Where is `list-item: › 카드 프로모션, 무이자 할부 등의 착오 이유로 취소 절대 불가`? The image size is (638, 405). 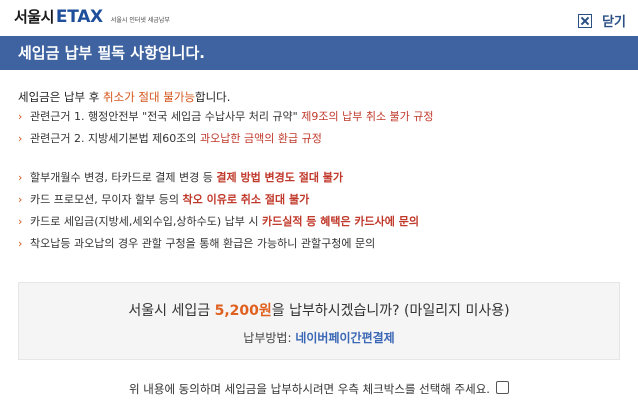 list-item: › 카드 프로모션, 무이자 할부 등의 착오 이유로 취소 절대 불가 is located at coordinates (218, 200).